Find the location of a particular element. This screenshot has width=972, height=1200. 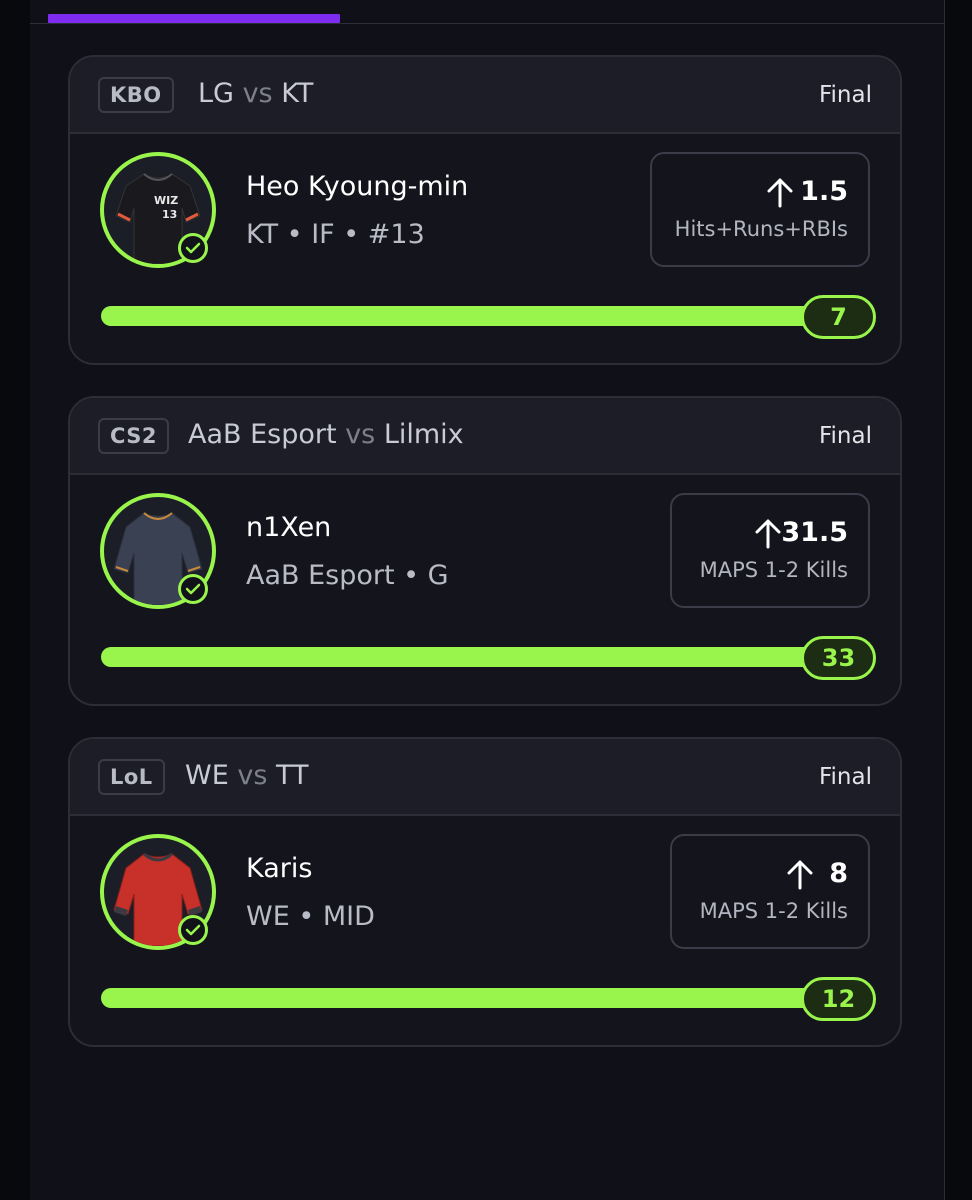

card-header: KBO LG vs KT Final is located at coordinates (485, 95).